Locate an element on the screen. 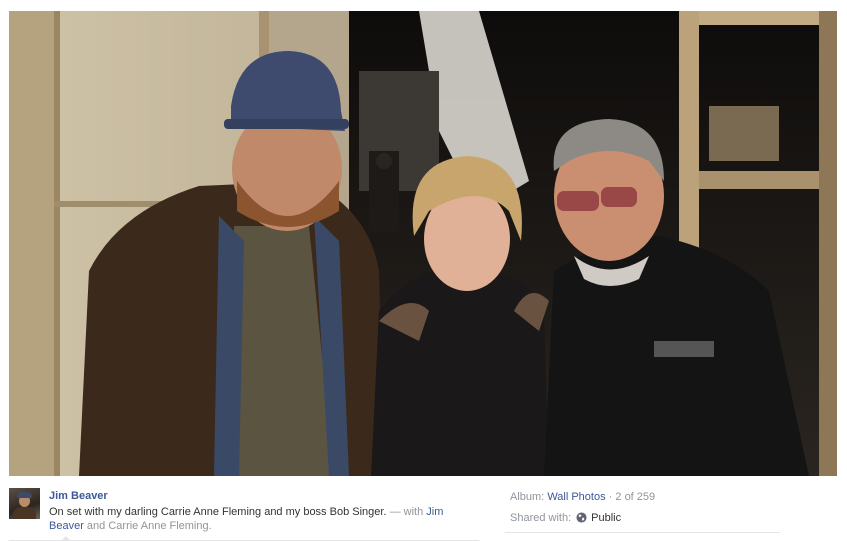  photo-position: · 2 of 259 is located at coordinates (632, 497).